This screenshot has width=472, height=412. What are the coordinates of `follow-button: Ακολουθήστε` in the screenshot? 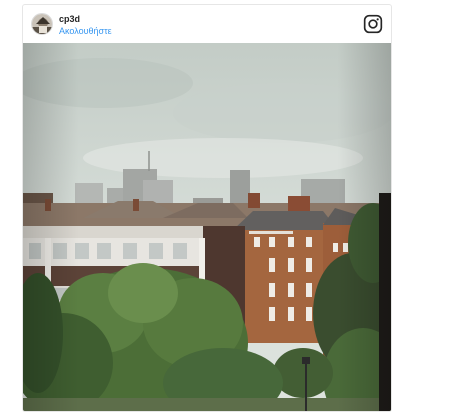 It's located at (85, 31).